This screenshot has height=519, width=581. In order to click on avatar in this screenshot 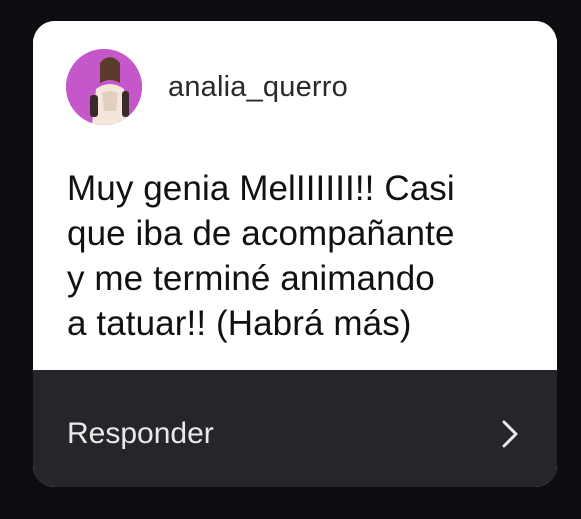, I will do `click(104, 87)`.